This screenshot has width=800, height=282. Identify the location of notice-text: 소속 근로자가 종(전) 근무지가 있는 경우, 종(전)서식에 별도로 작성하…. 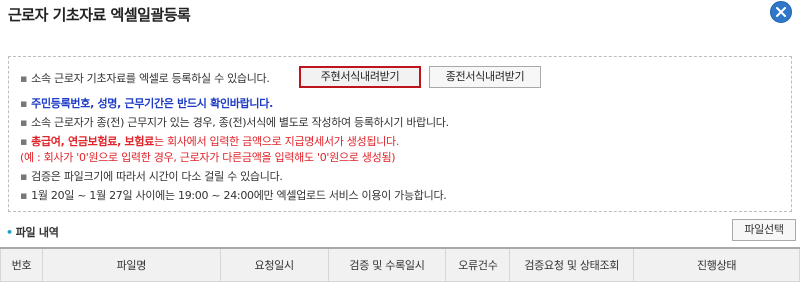
(240, 122).